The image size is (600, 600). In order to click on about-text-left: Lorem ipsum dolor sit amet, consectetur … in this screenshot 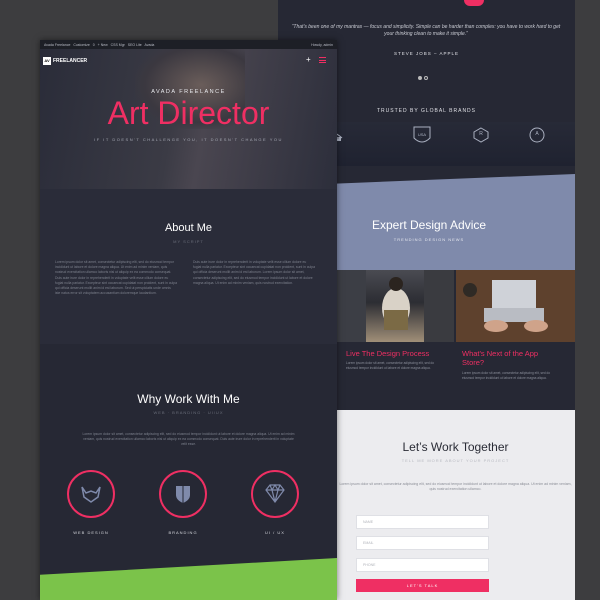, I will do `click(116, 278)`.